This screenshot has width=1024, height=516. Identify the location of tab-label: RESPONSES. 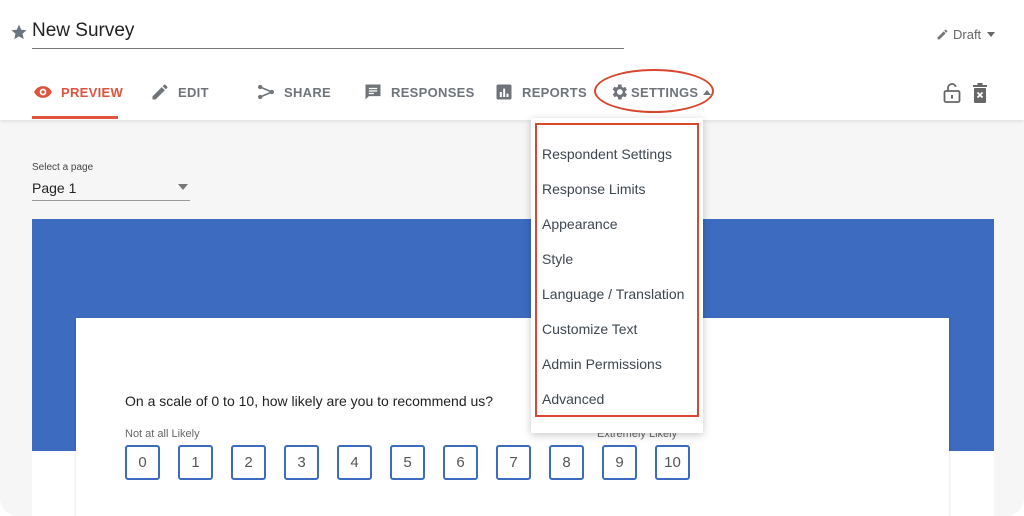
(433, 92).